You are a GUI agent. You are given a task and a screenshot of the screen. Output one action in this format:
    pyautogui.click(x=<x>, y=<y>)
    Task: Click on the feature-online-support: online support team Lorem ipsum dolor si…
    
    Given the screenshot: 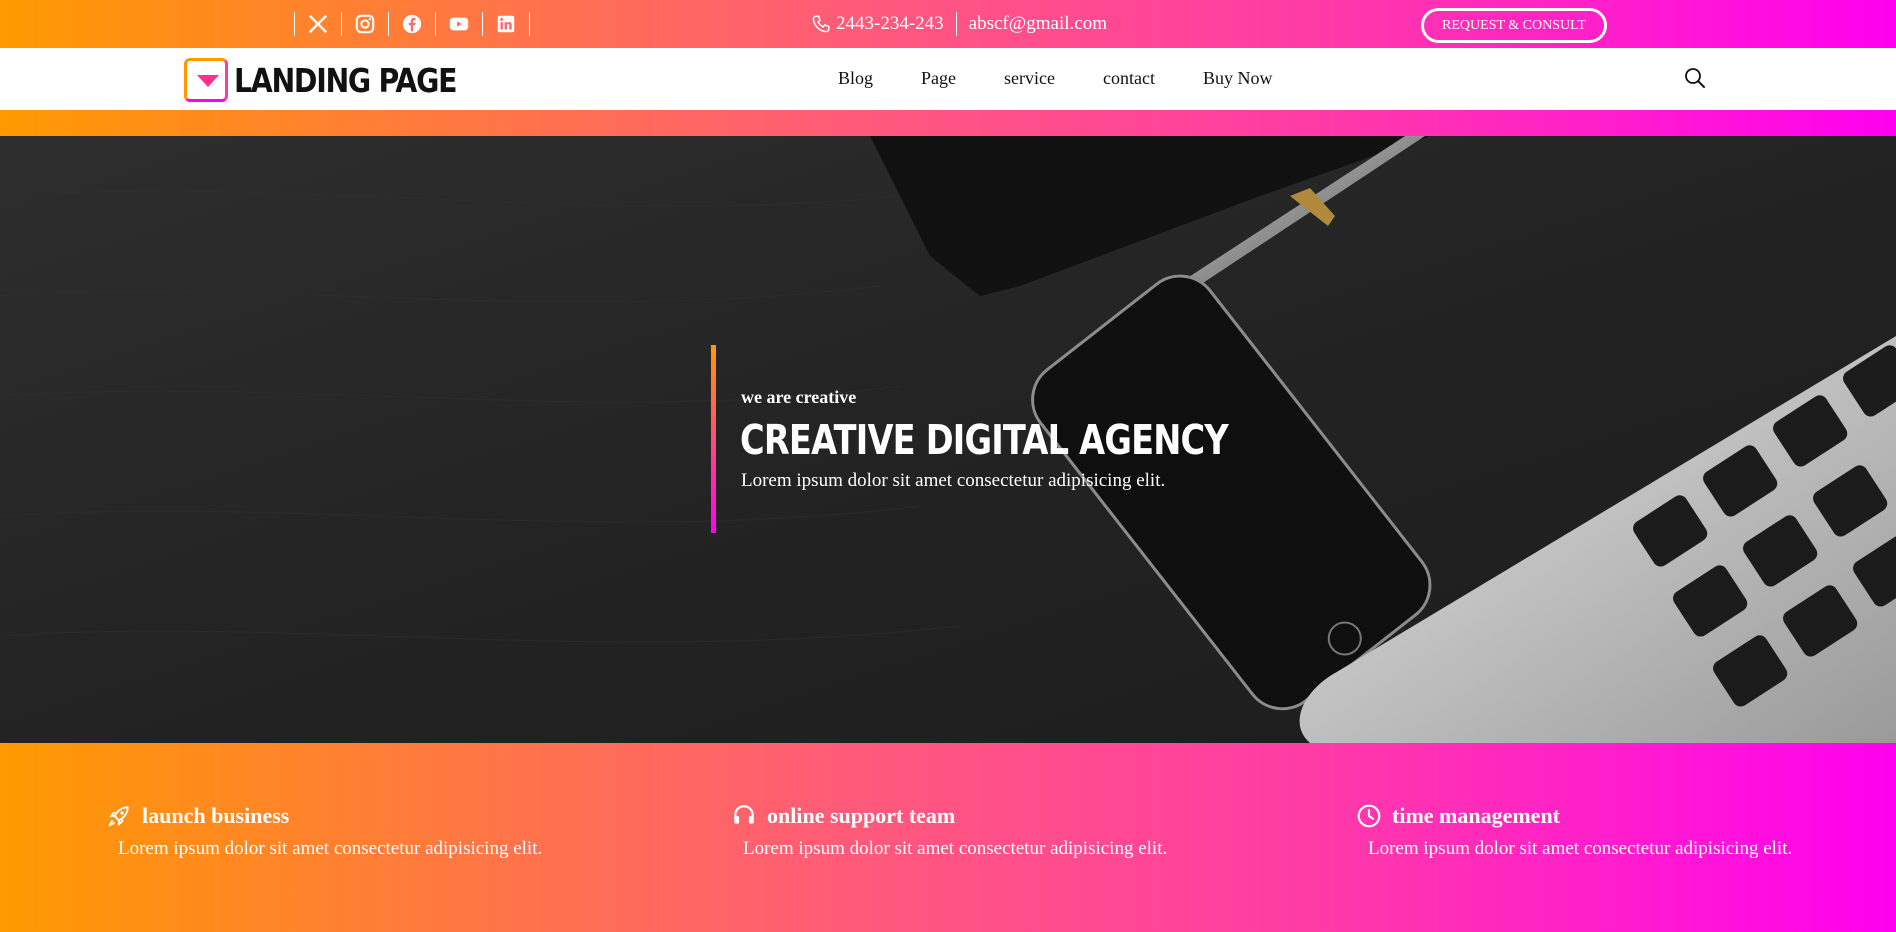 What is the action you would take?
    pyautogui.click(x=952, y=831)
    